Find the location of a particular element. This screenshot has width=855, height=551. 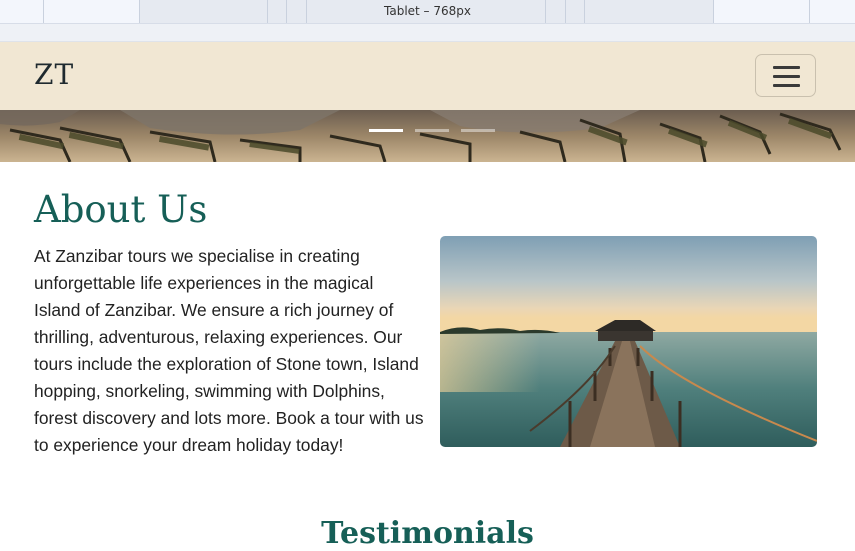

device-toolbar-ruler: Tablet – 768px is located at coordinates (427, 12).